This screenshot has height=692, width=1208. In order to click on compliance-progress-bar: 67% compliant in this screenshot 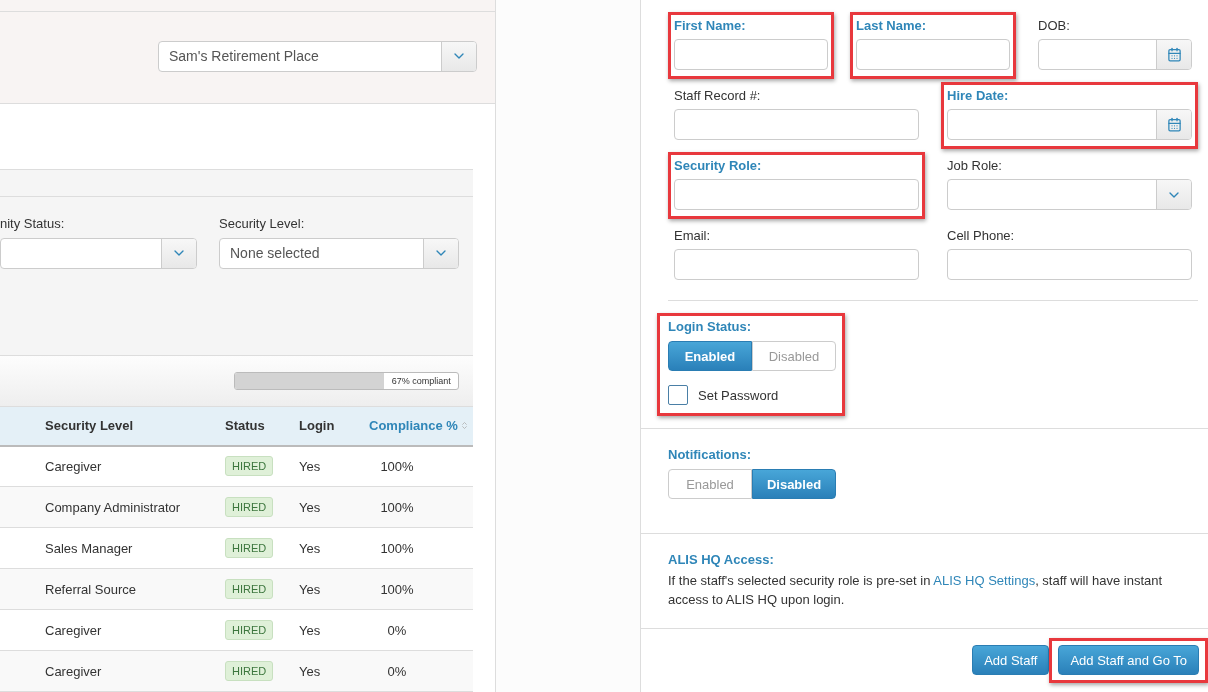, I will do `click(346, 380)`.